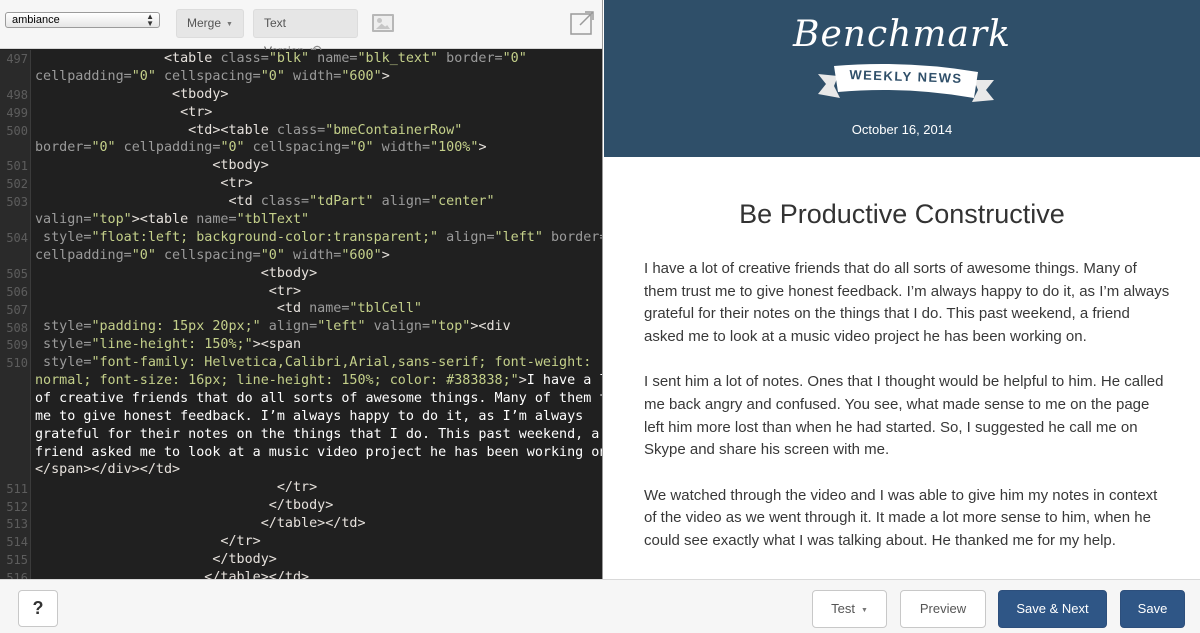 This screenshot has height=633, width=1200. What do you see at coordinates (843, 608) in the screenshot?
I see `test-label: Test` at bounding box center [843, 608].